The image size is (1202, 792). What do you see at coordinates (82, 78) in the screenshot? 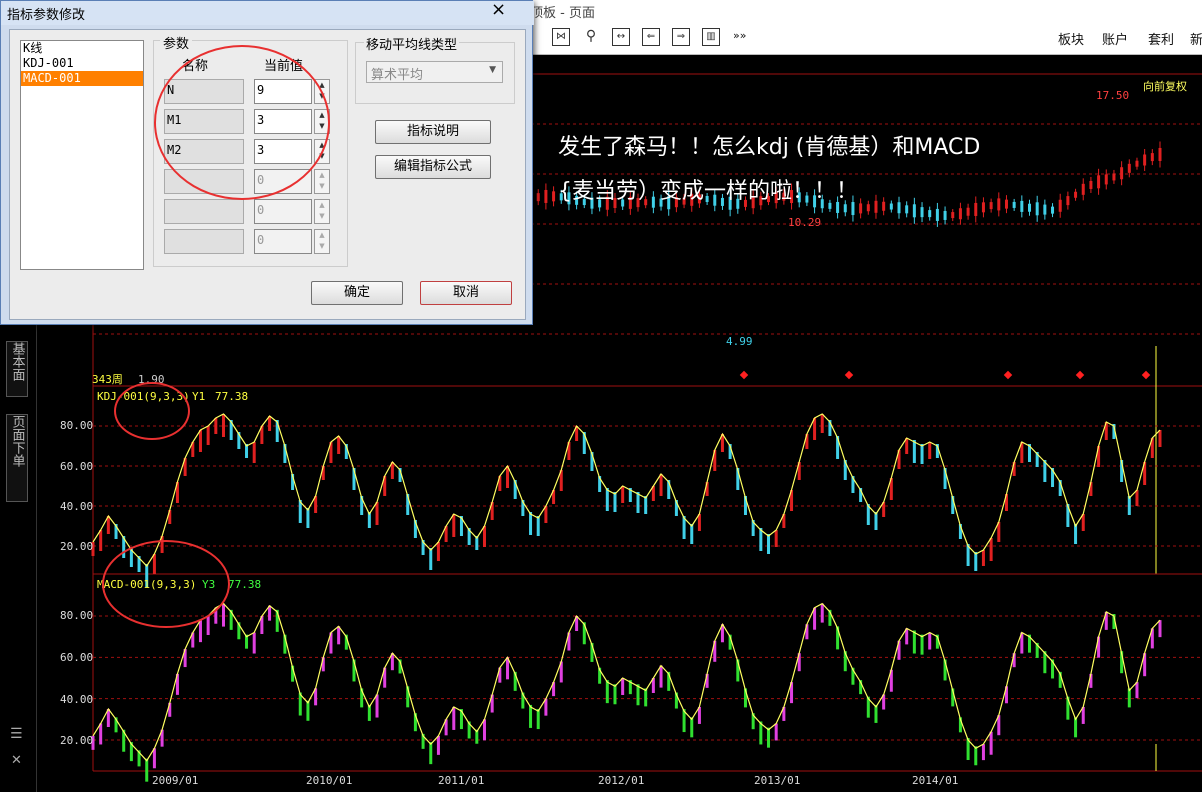
I see `list-item-selected: MACD-001` at bounding box center [82, 78].